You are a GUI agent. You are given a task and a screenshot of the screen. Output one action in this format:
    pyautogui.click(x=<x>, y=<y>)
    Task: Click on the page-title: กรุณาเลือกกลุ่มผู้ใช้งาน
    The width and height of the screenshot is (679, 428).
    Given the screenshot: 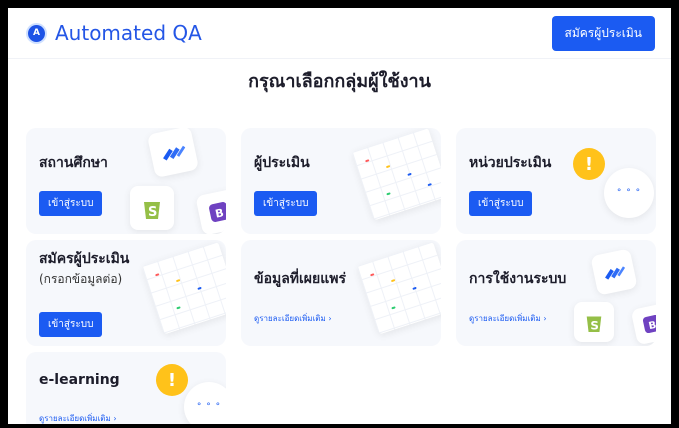 What is the action you would take?
    pyautogui.click(x=339, y=81)
    